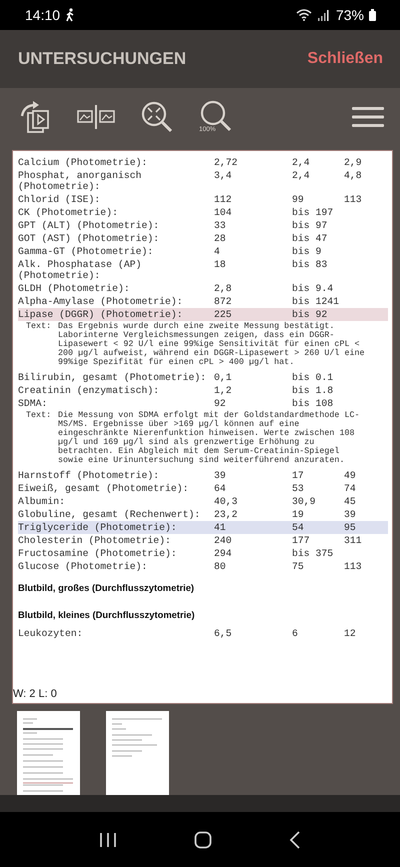  Describe the element at coordinates (89, 238) in the screenshot. I see `test-name: GOT (AST) (Photometrie):` at that location.